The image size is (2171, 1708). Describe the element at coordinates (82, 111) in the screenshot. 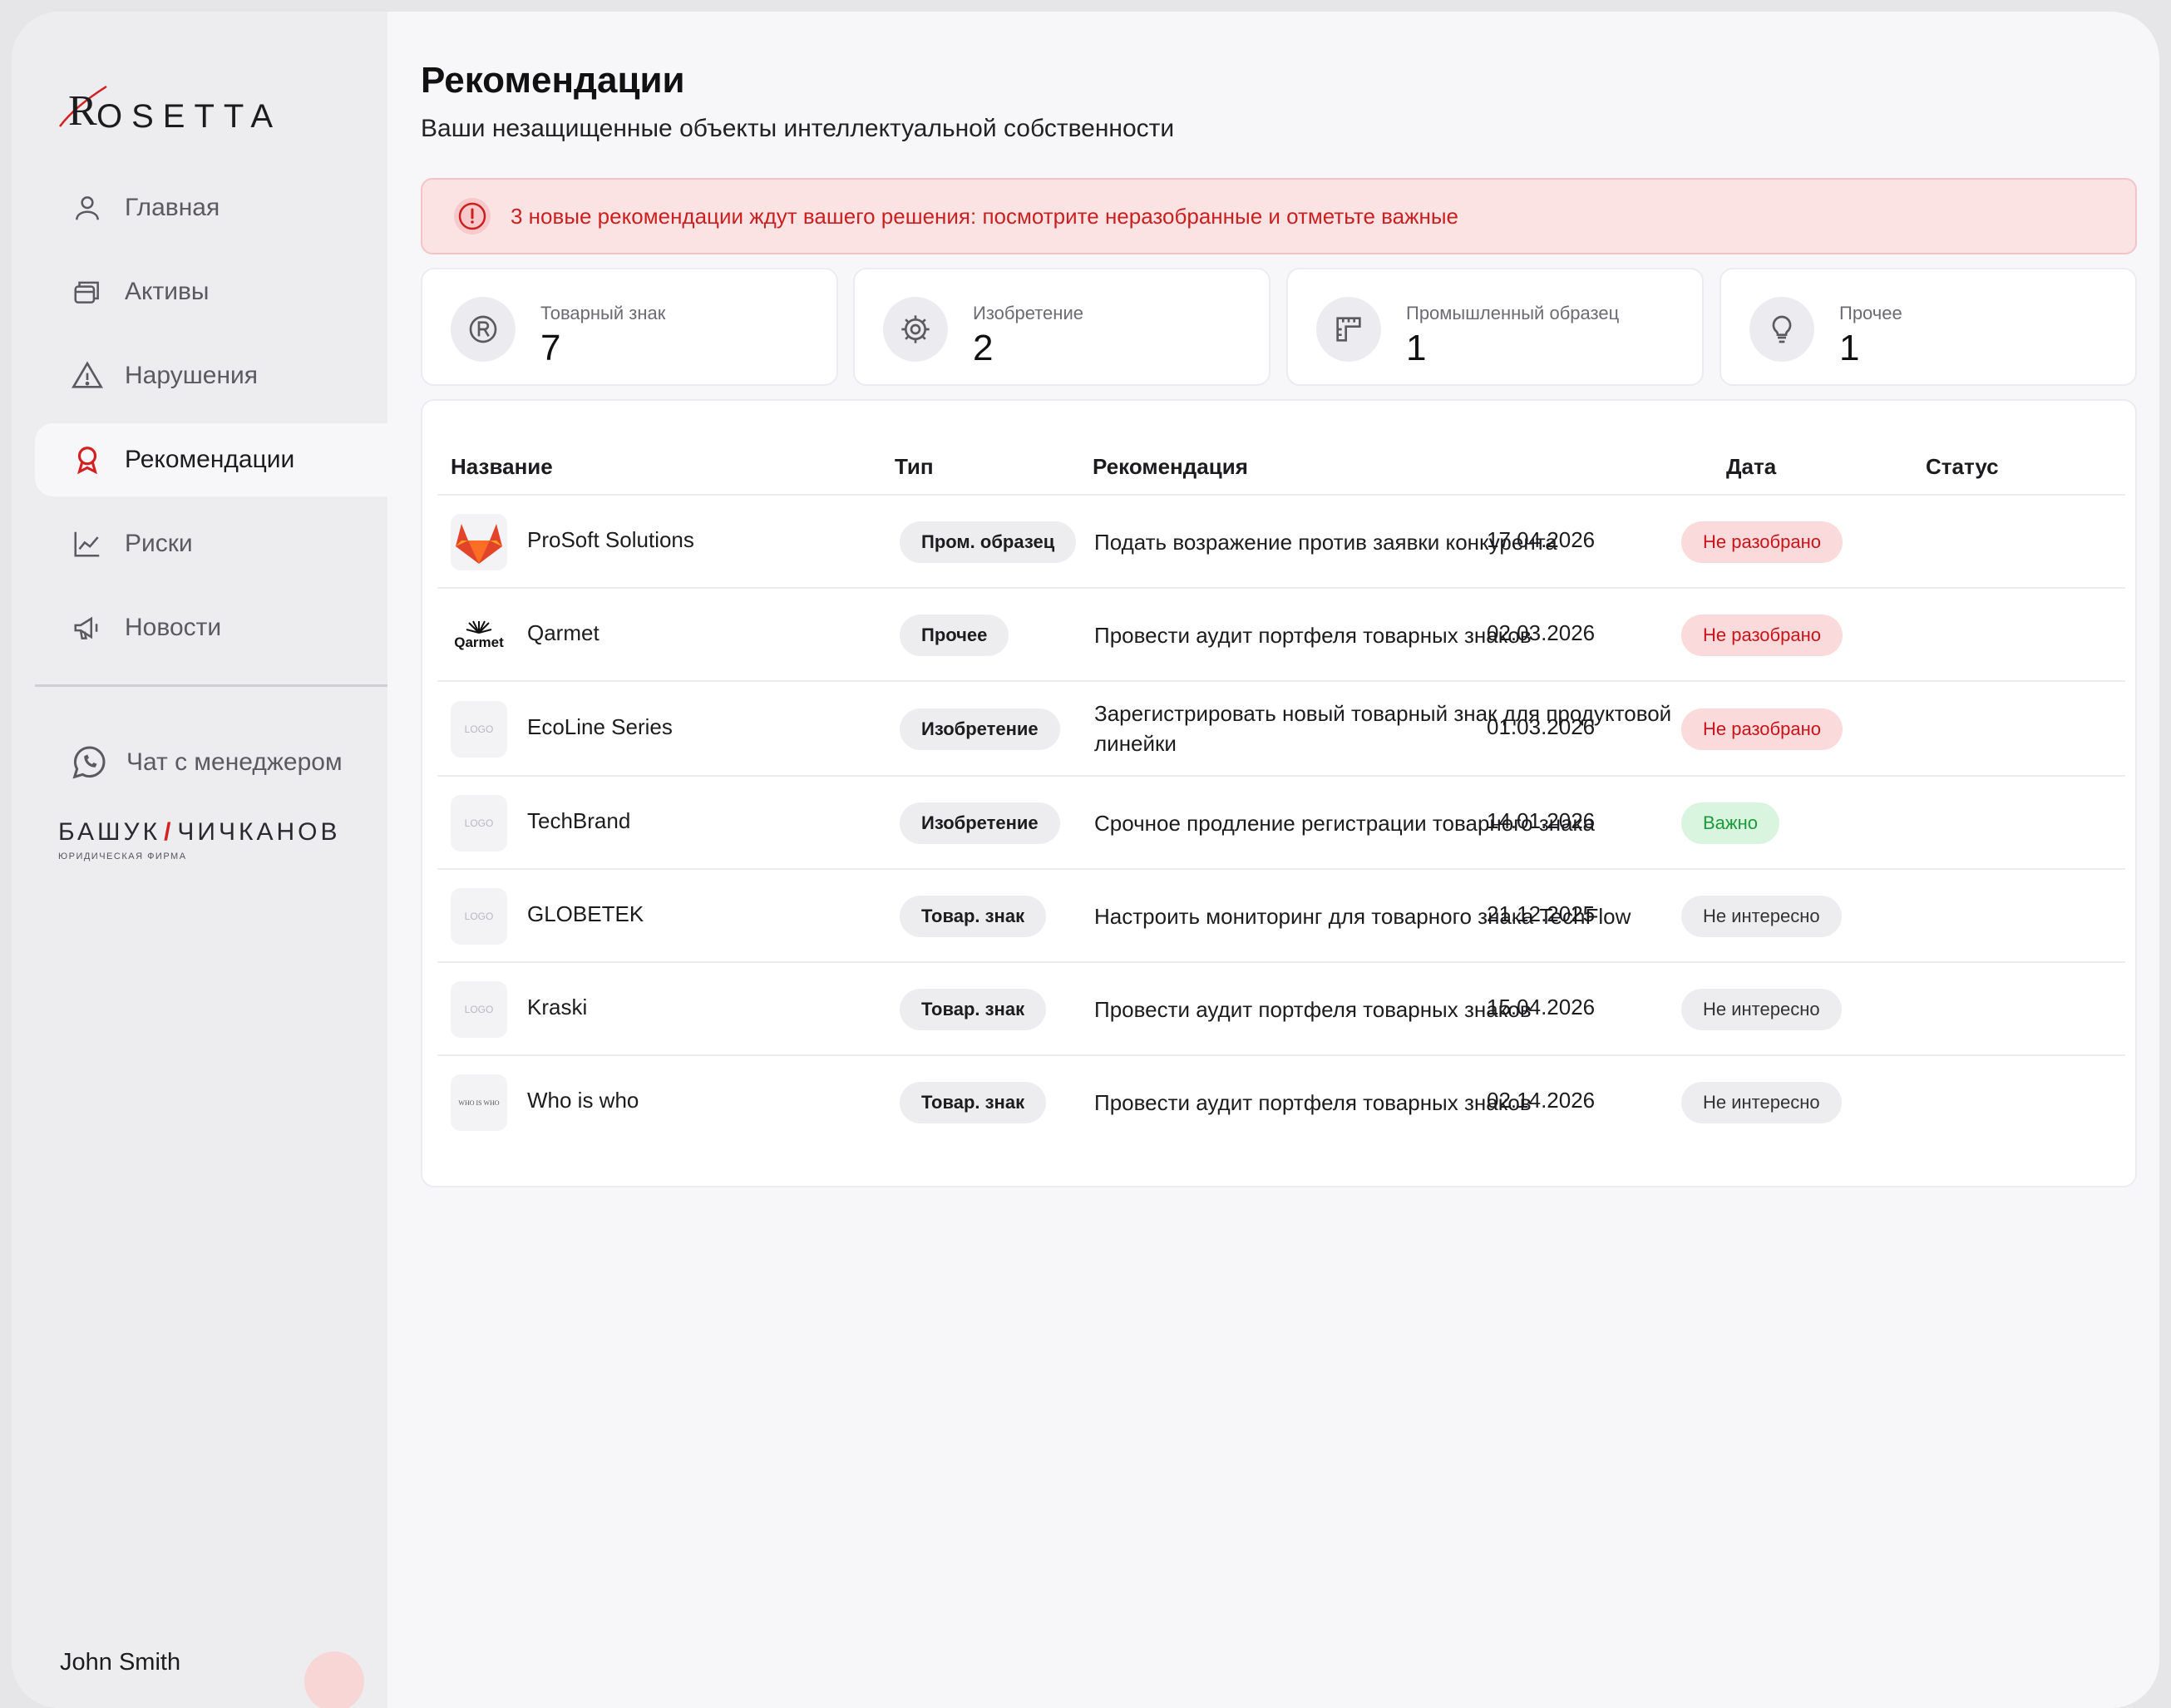

I see `svg-text: R` at that location.